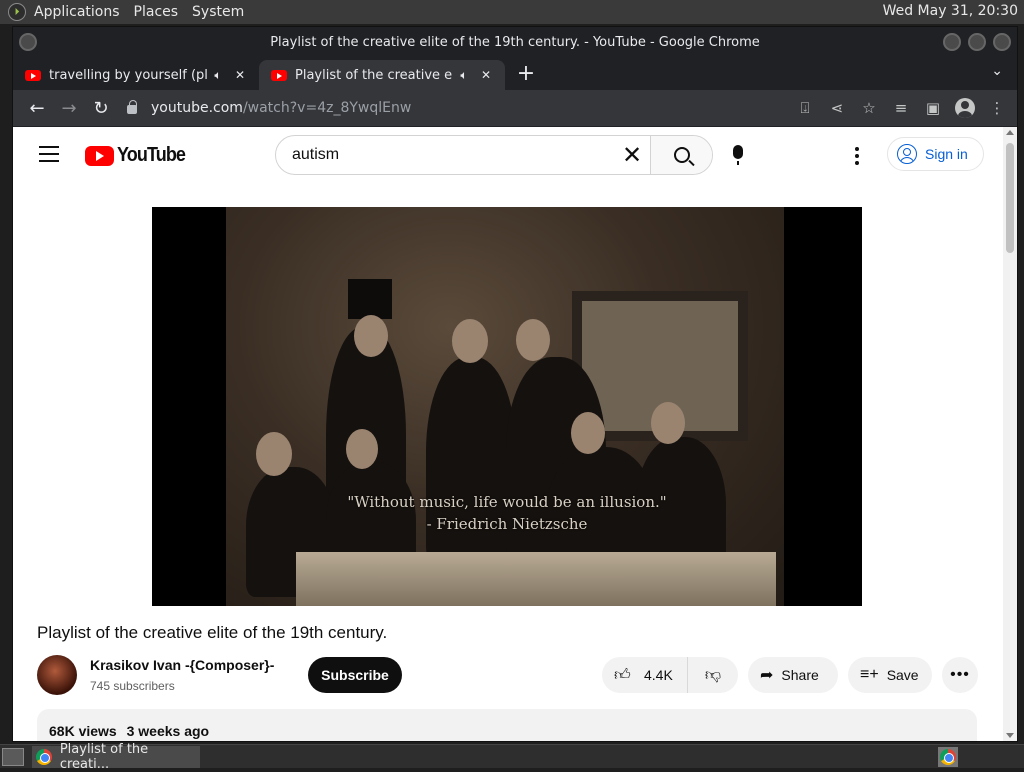 The width and height of the screenshot is (1024, 772). I want to click on side-panel-icon: ▣, so click(933, 108).